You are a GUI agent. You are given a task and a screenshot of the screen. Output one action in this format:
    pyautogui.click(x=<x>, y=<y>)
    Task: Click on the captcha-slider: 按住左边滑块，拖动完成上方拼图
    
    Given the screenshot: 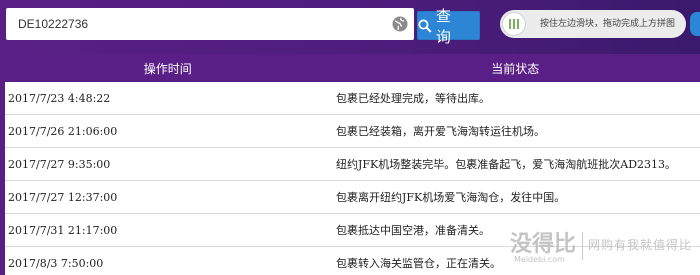 What is the action you would take?
    pyautogui.click(x=593, y=24)
    